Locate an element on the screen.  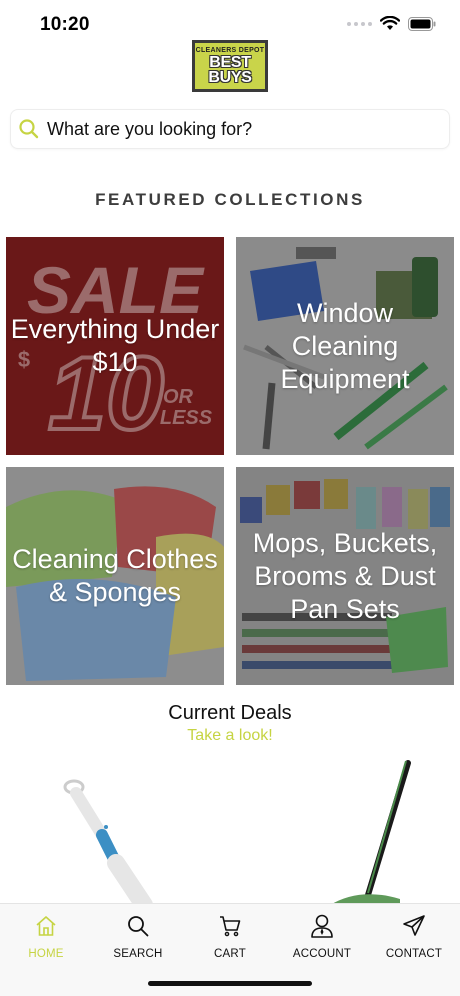
tab-label: CART is located at coordinates (230, 954).